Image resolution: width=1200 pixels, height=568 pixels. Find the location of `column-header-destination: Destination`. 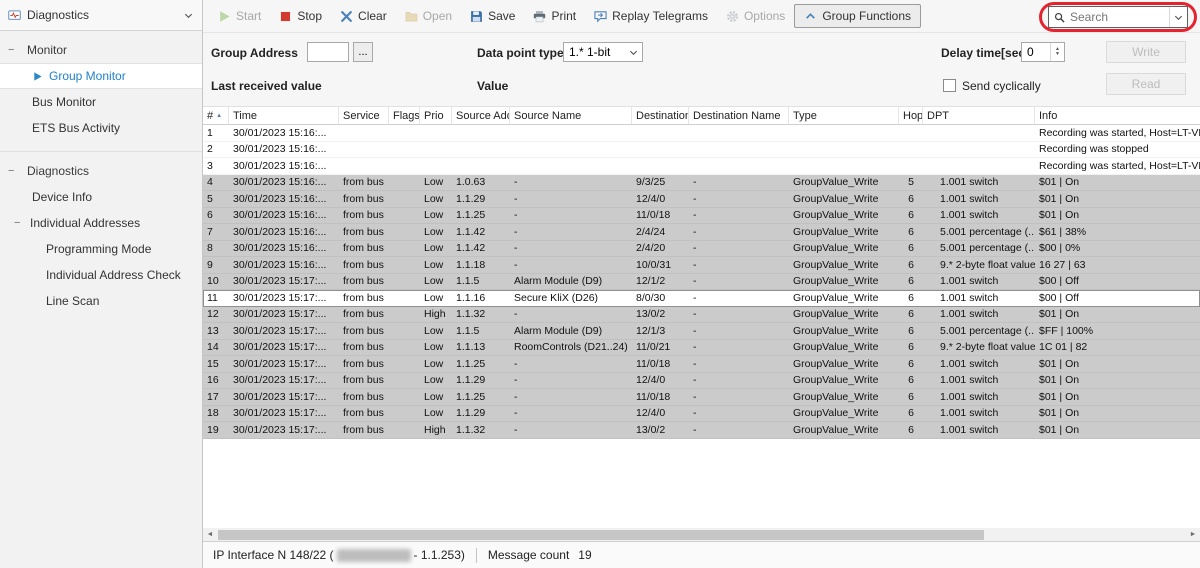

column-header-destination: Destination is located at coordinates (660, 115).